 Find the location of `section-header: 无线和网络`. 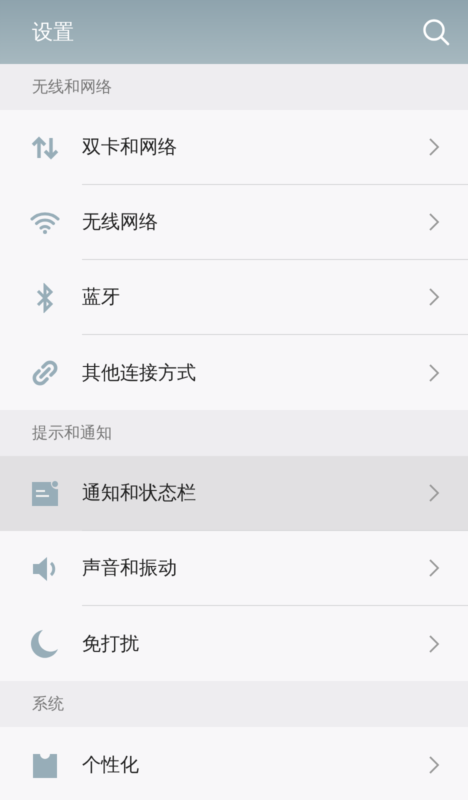

section-header: 无线和网络 is located at coordinates (72, 87).